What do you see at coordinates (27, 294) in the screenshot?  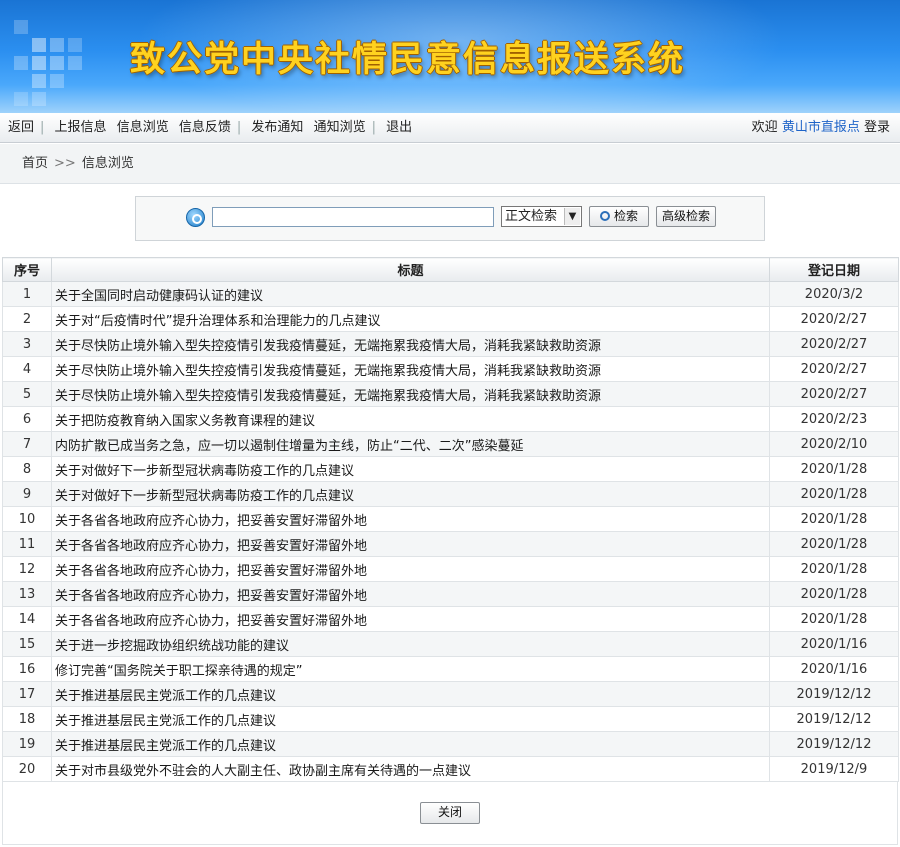 I see `row-index: 1` at bounding box center [27, 294].